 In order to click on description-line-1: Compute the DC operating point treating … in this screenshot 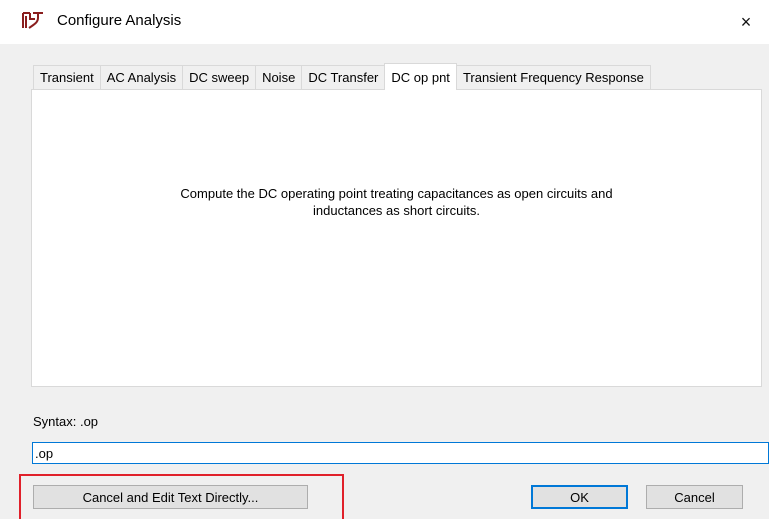, I will do `click(396, 193)`.